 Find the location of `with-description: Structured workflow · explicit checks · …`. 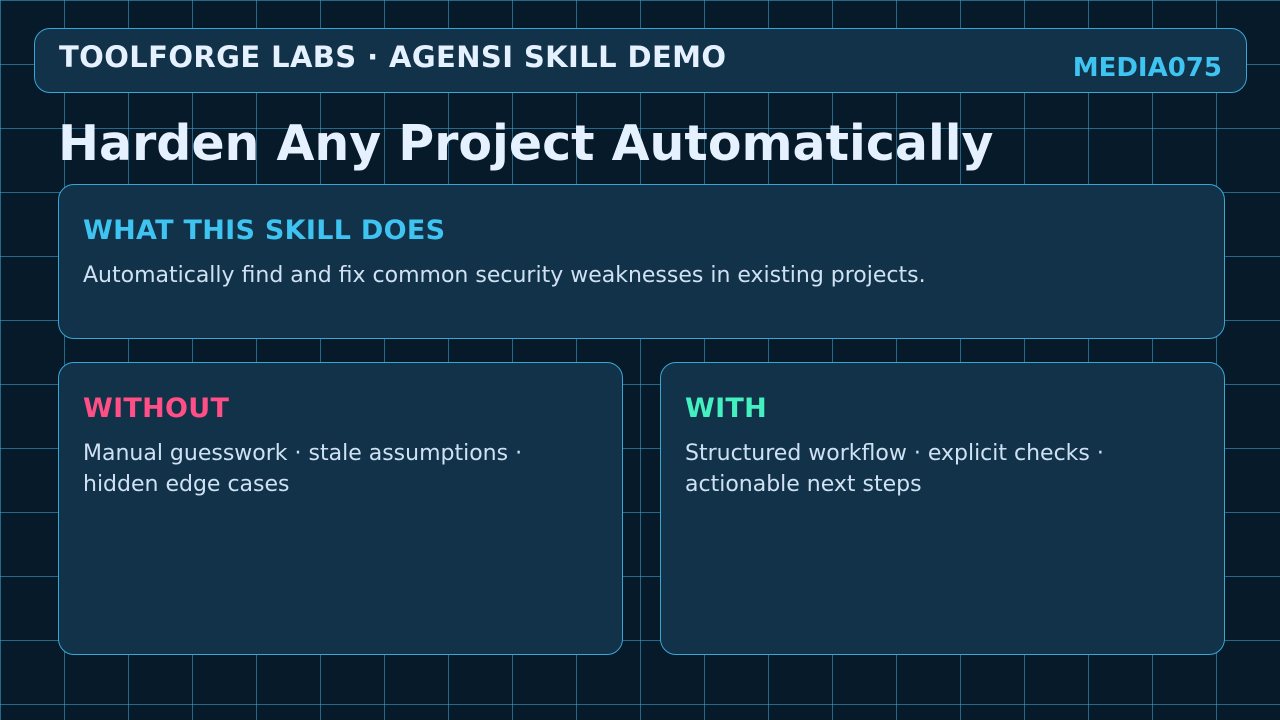

with-description: Structured workflow · explicit checks · … is located at coordinates (894, 469).